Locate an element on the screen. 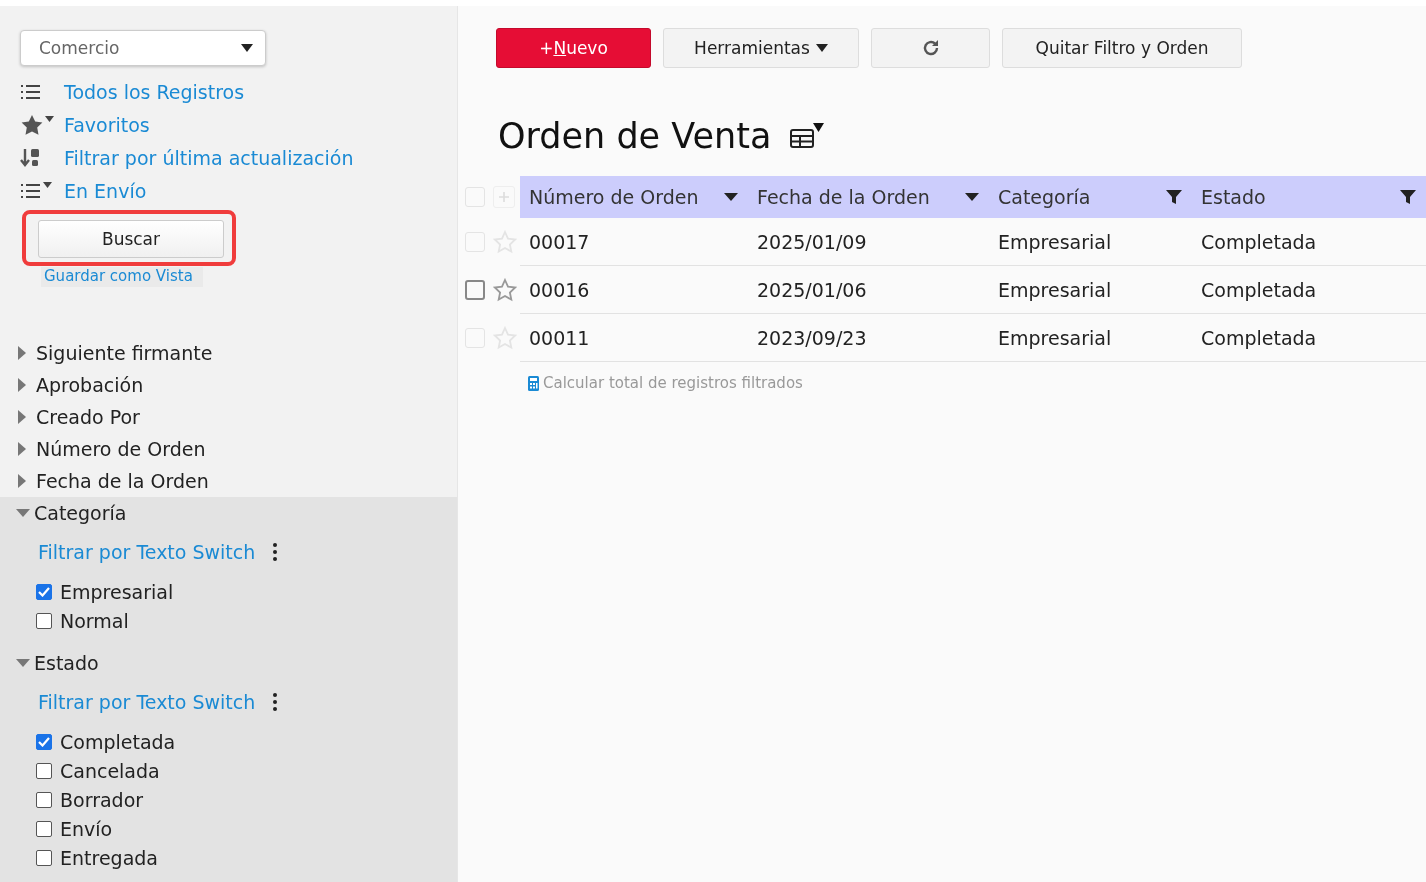  calculator-icon is located at coordinates (533, 383).